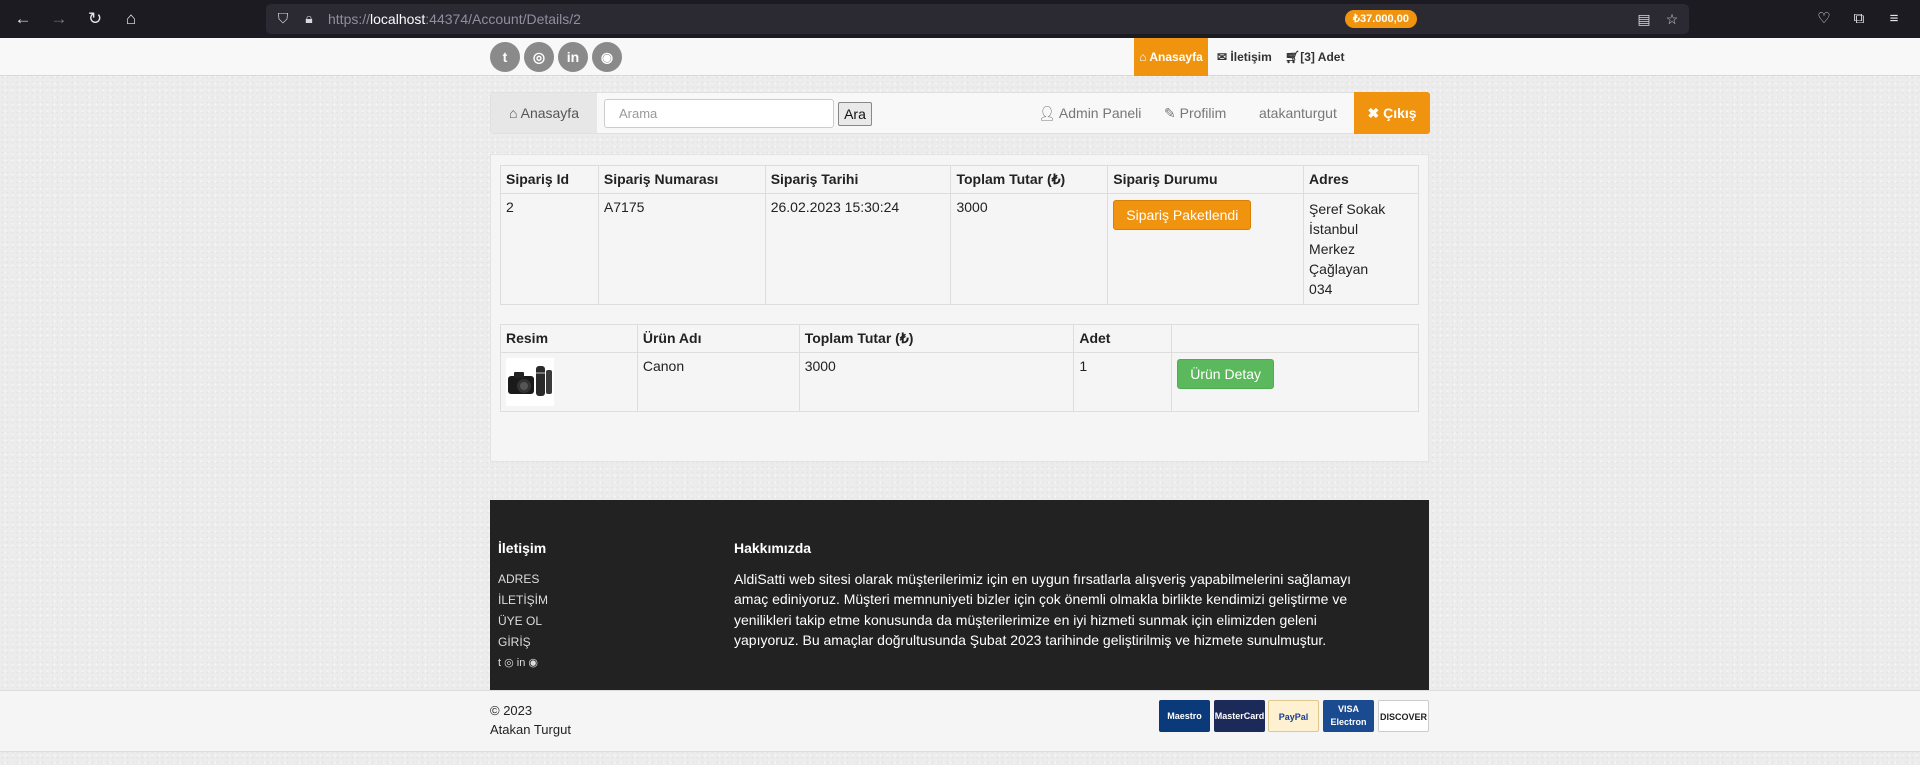 The width and height of the screenshot is (1920, 765). Describe the element at coordinates (1644, 19) in the screenshot. I see `reader-view-icon: ▤` at that location.